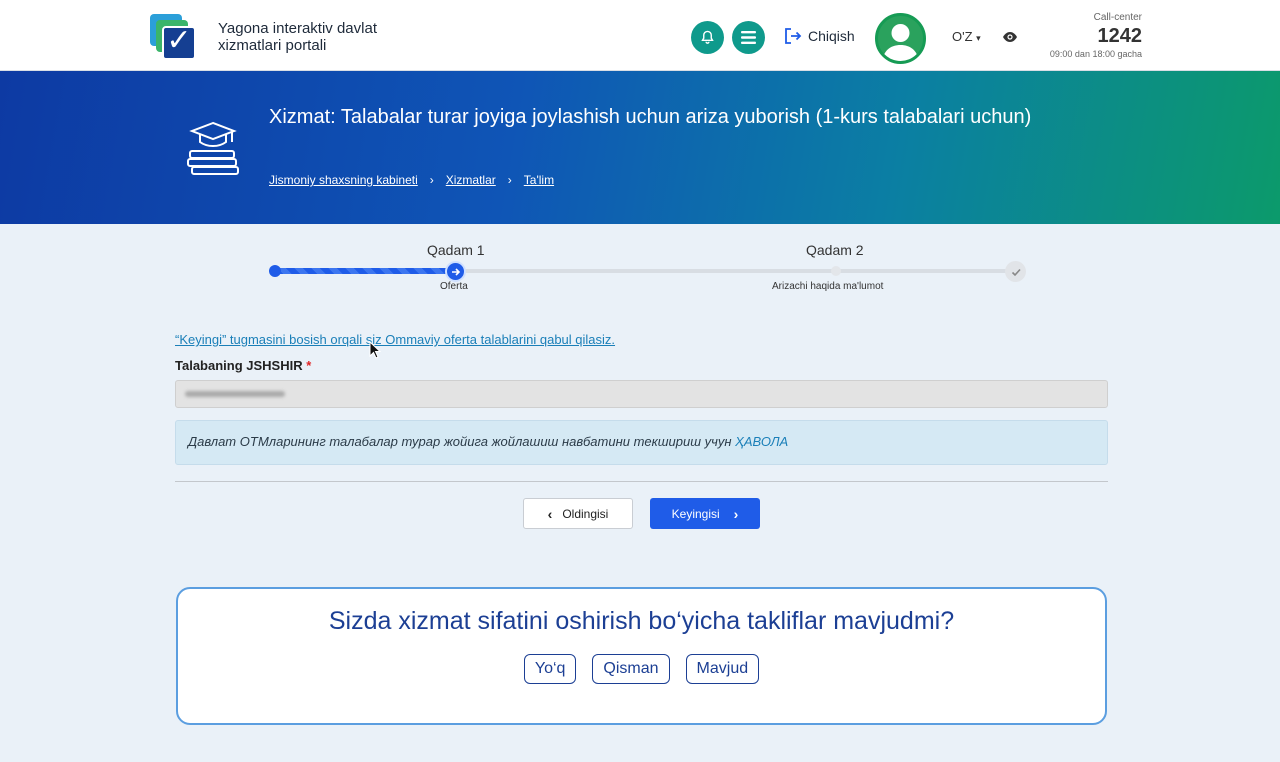  Describe the element at coordinates (1015, 271) in the screenshot. I see `step-finish-check-icon` at that location.